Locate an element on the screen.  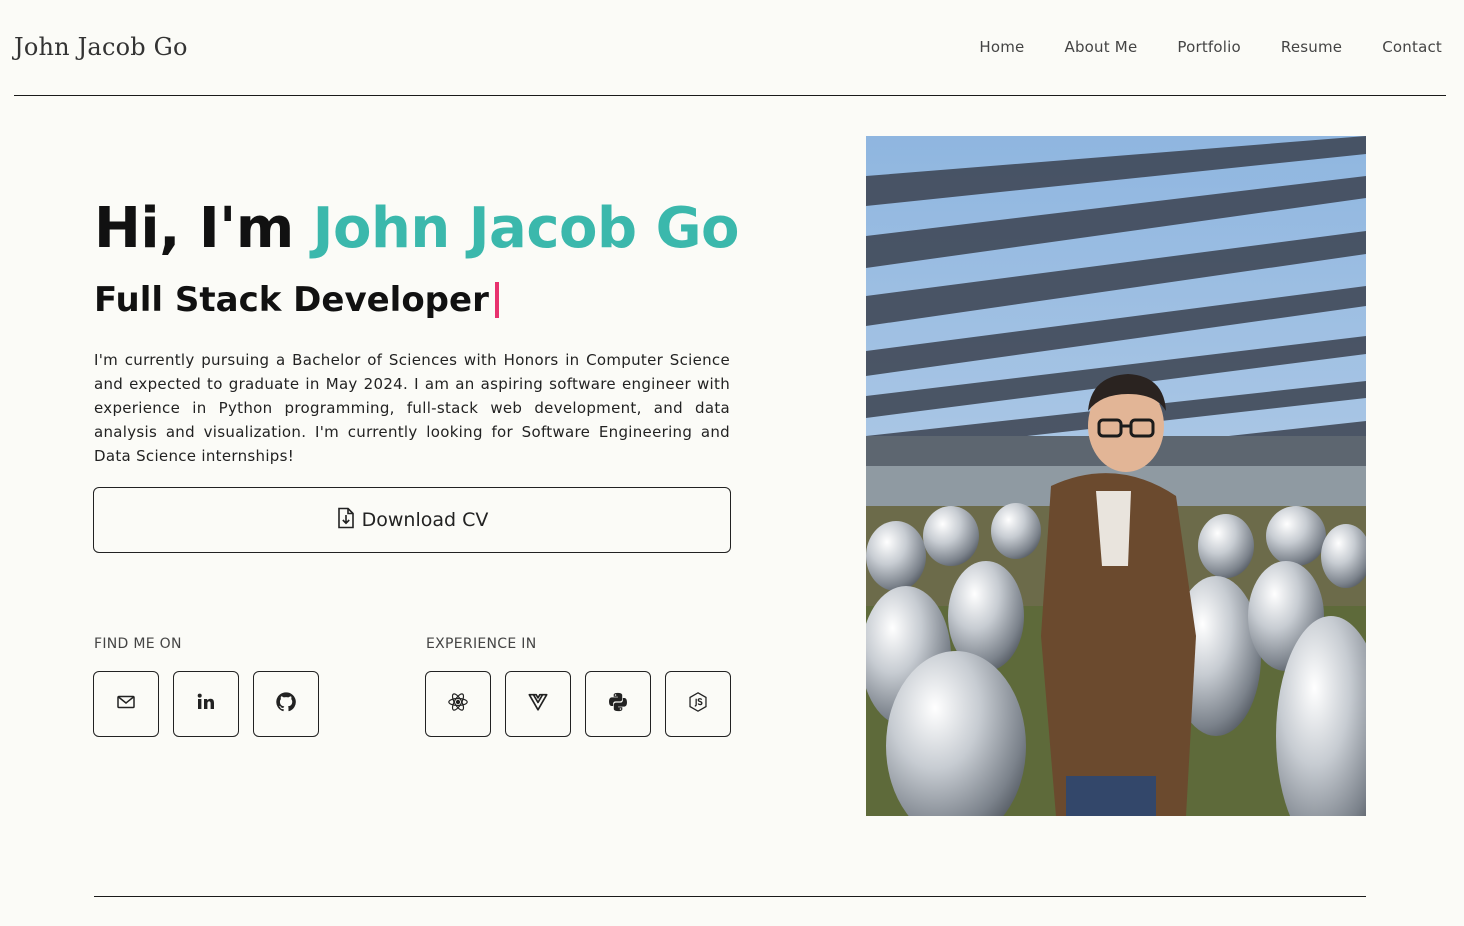
role-title: Full Stack Developer is located at coordinates (296, 300).